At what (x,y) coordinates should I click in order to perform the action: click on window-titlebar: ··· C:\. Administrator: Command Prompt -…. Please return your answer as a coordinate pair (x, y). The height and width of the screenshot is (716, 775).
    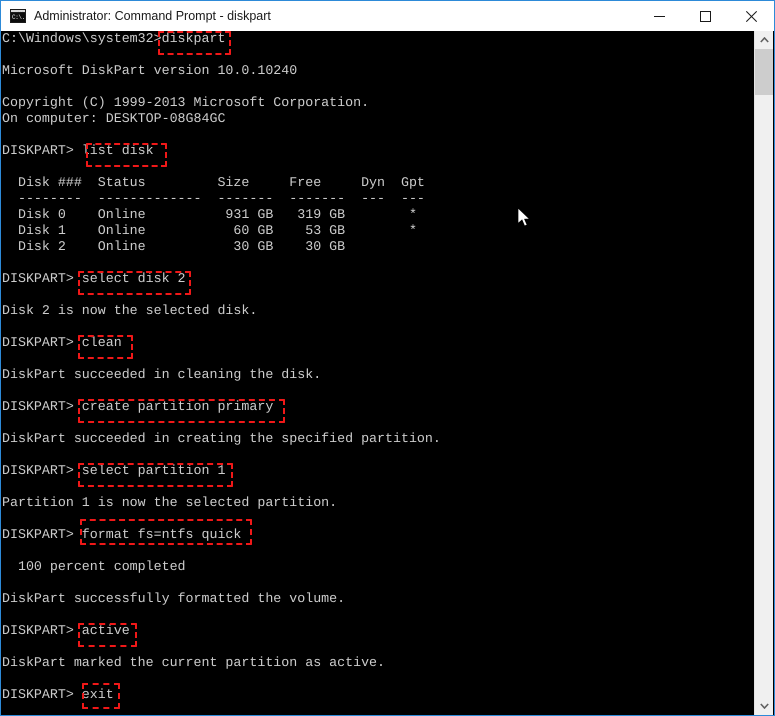
    Looking at the image, I should click on (387, 16).